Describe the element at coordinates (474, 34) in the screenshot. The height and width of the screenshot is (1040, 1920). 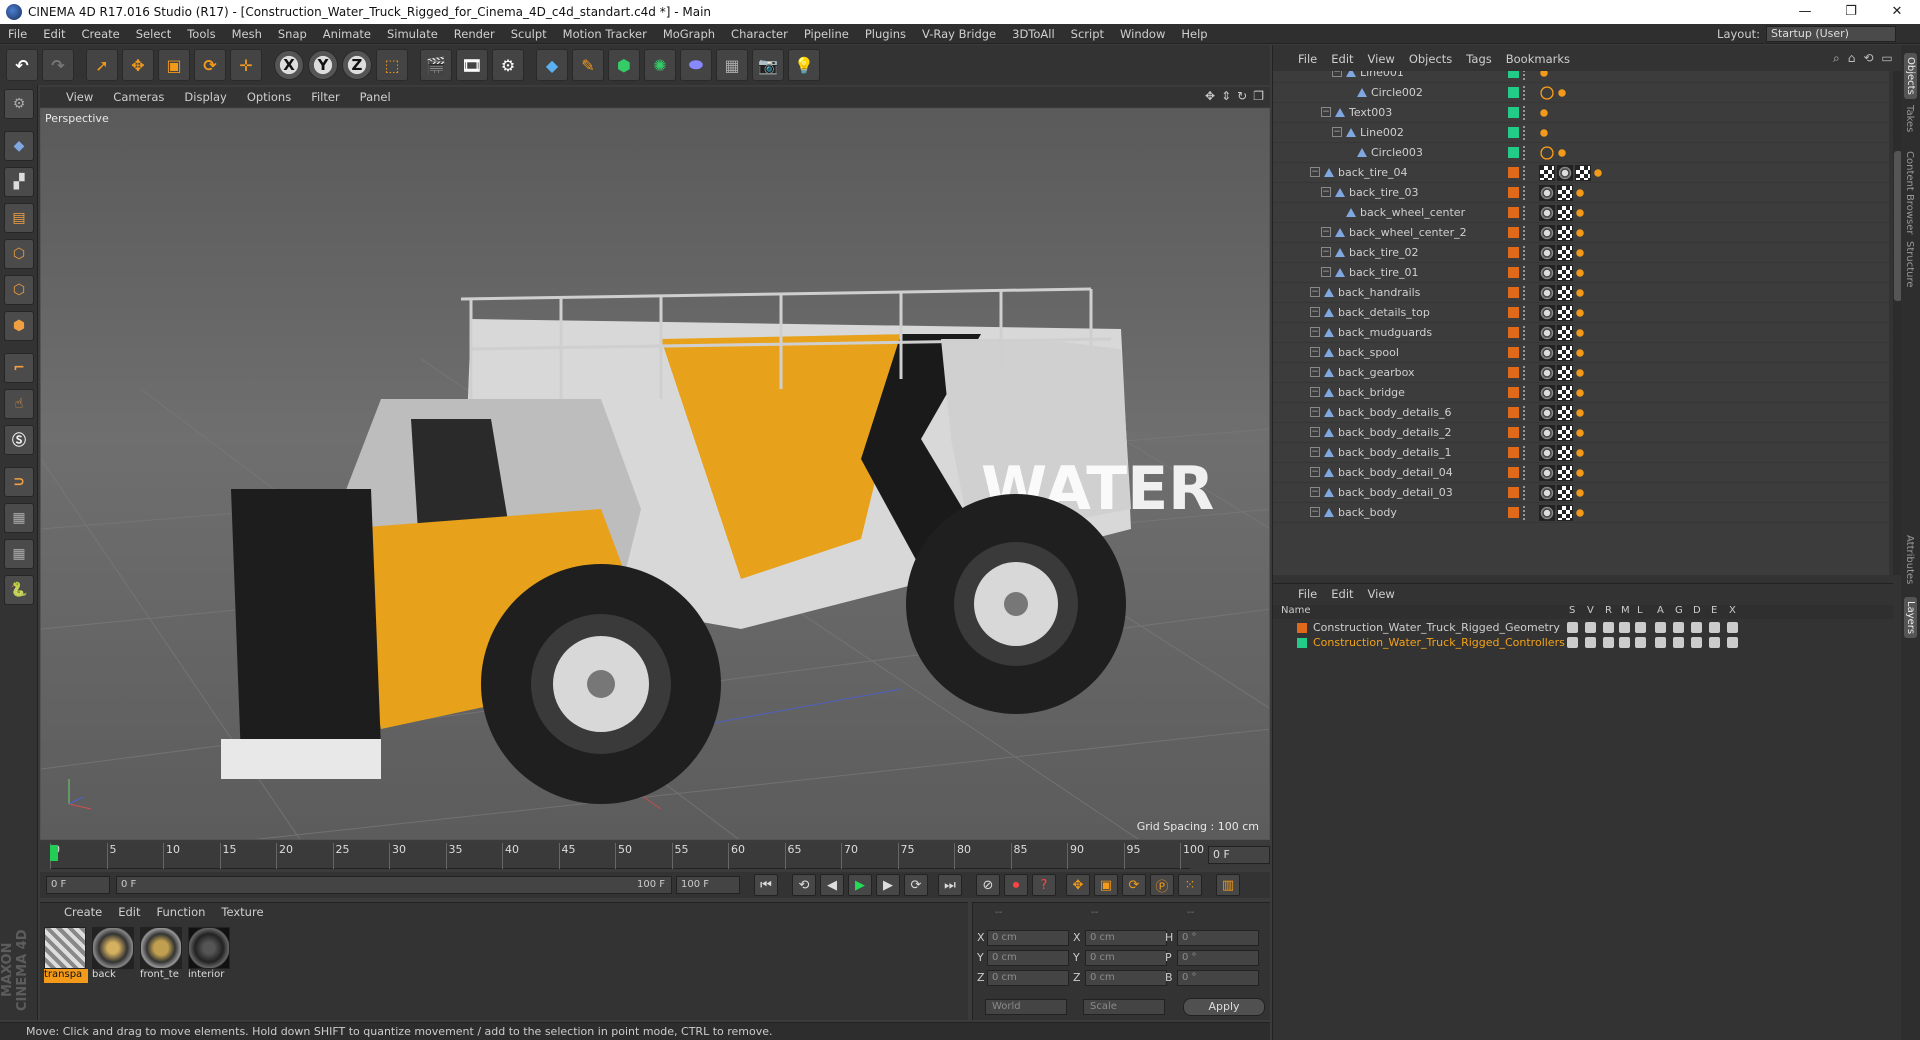
I see `menu-render: Render` at that location.